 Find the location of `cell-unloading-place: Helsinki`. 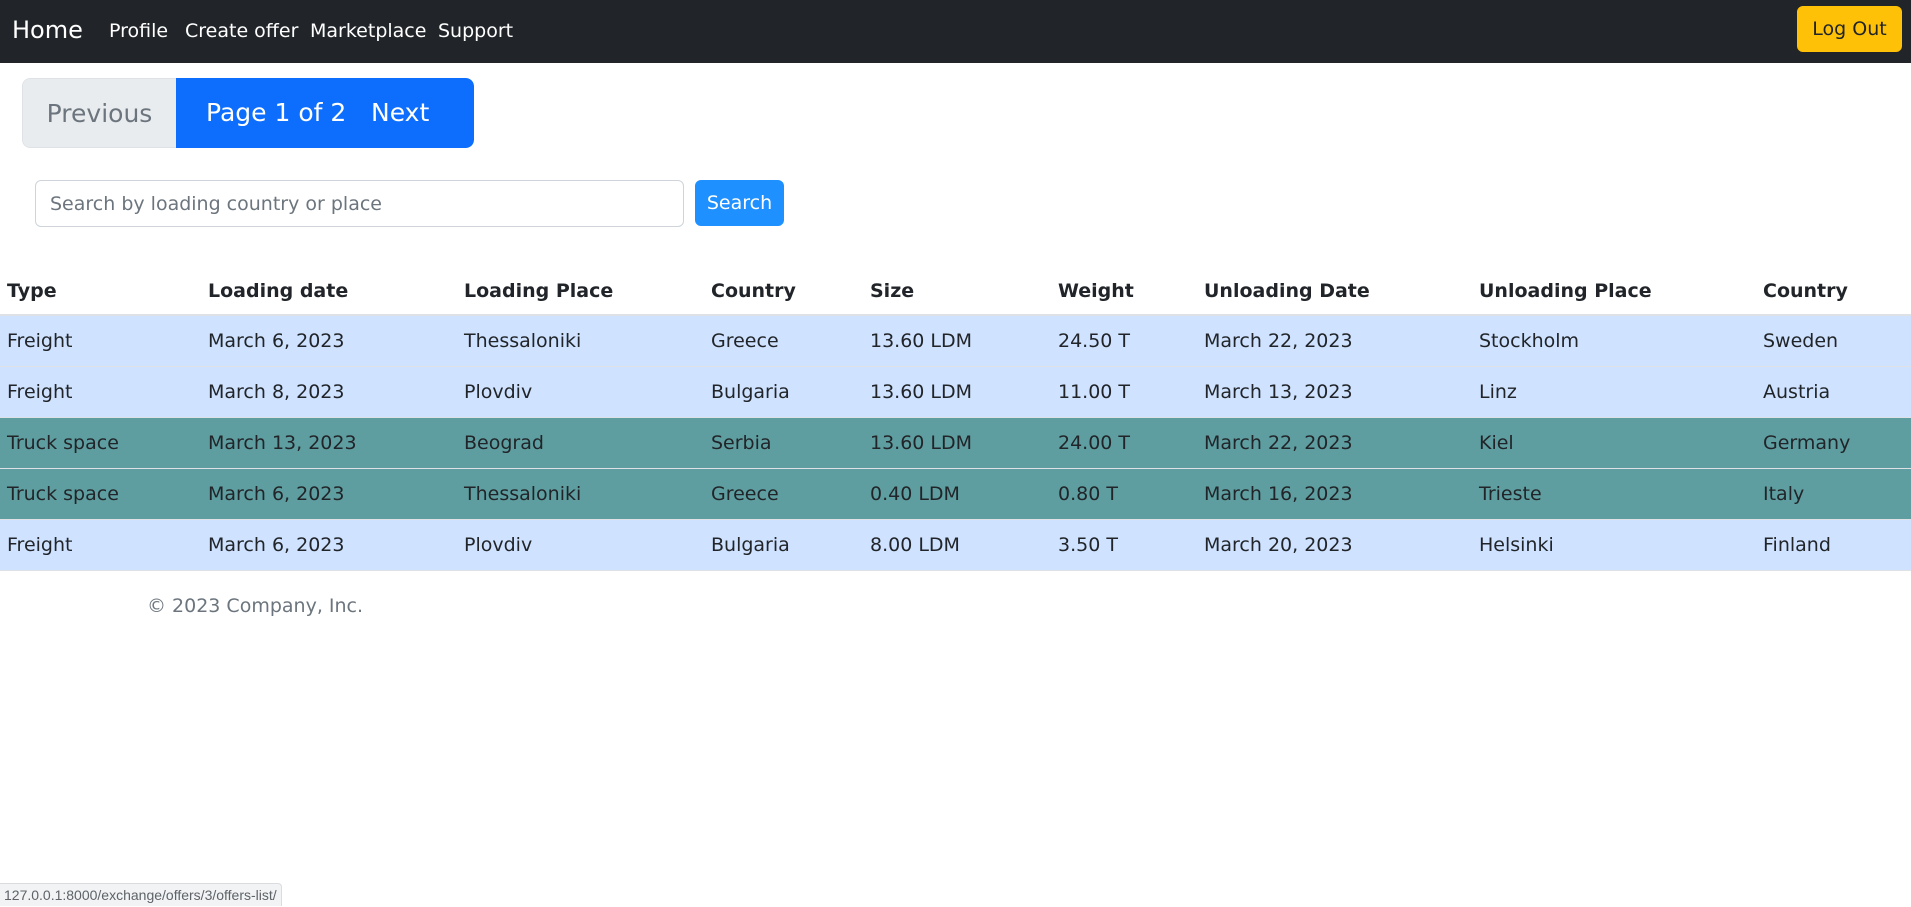

cell-unloading-place: Helsinki is located at coordinates (1516, 545).